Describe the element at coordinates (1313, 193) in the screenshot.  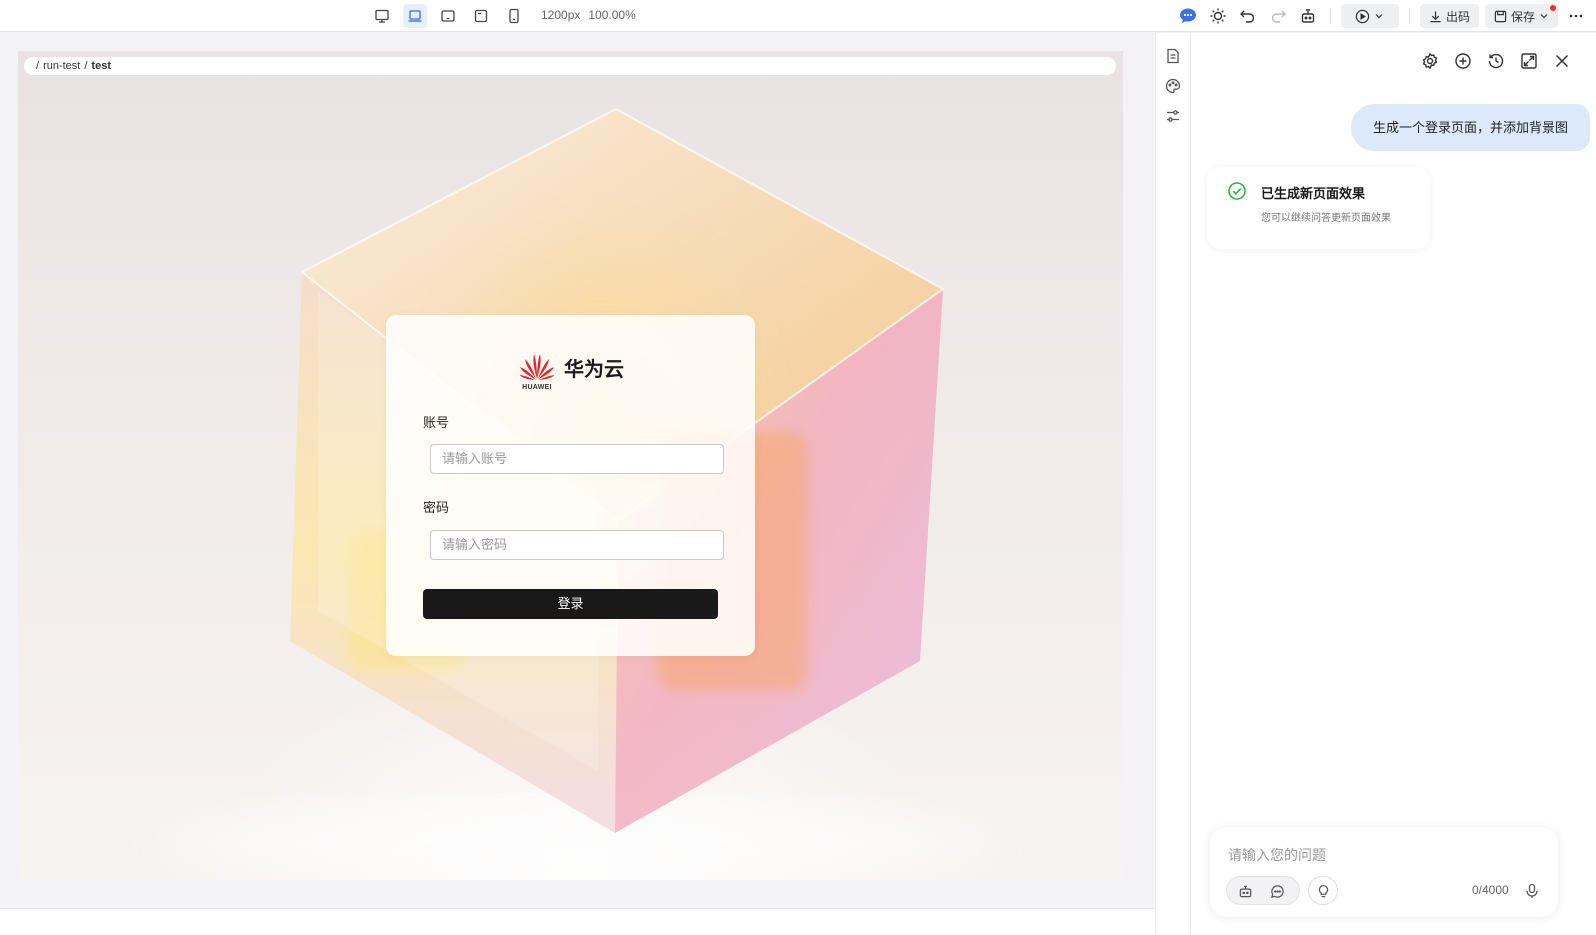
I see `assistant-message-title: 已生成新页面效果` at that location.